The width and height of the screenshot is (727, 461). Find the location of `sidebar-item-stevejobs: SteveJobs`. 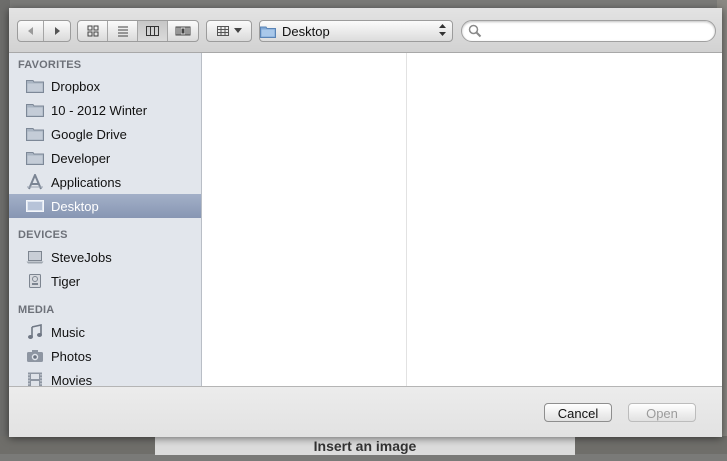

sidebar-item-stevejobs: SteveJobs is located at coordinates (105, 257).